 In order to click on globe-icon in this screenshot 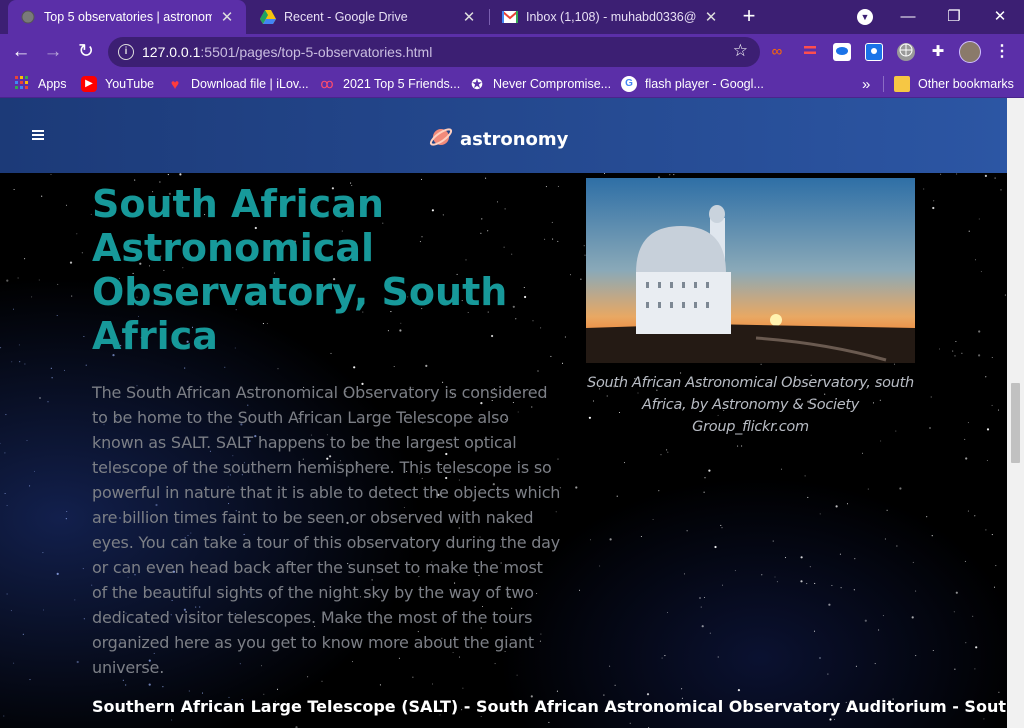, I will do `click(28, 17)`.